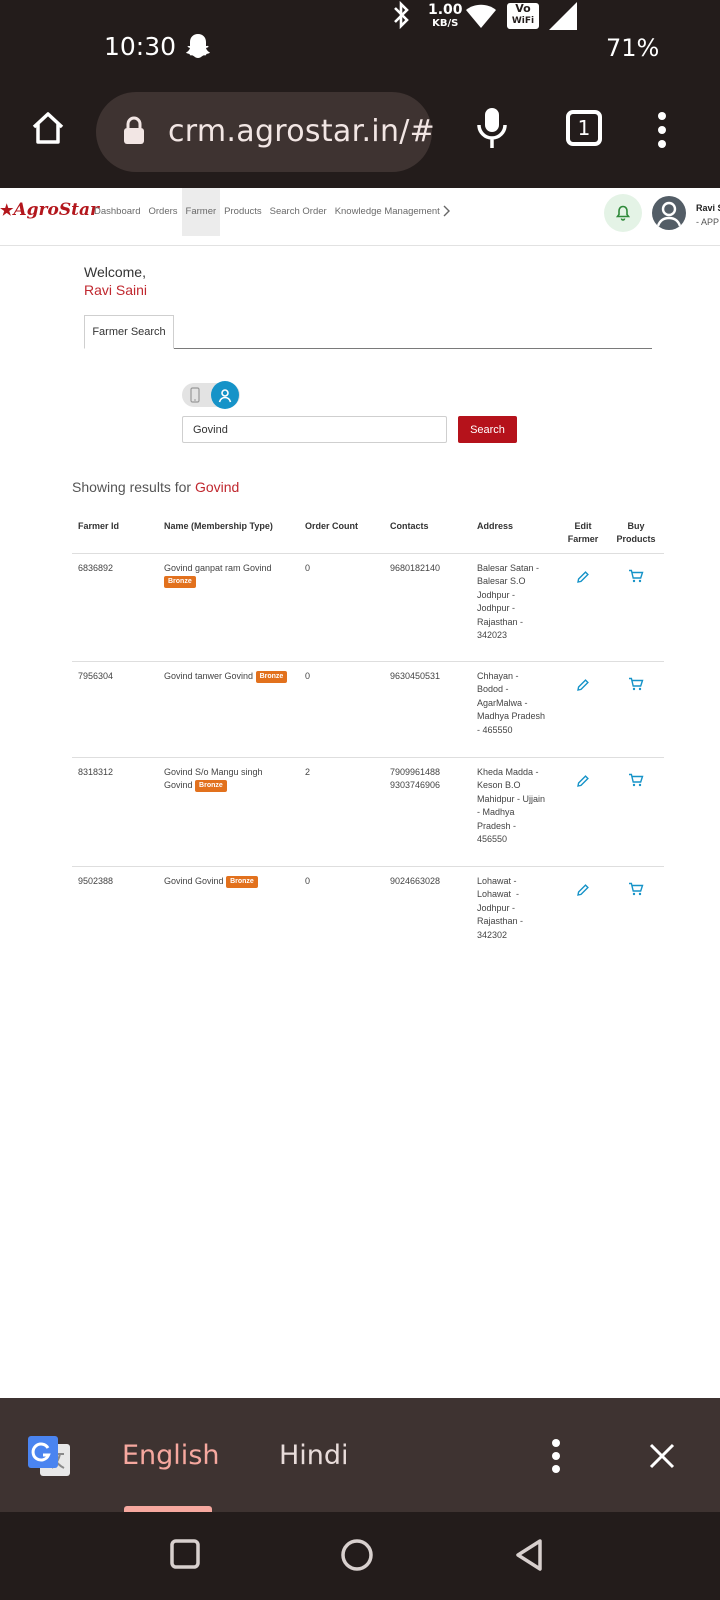 This screenshot has height=1600, width=720. What do you see at coordinates (96, 772) in the screenshot?
I see `farmer-id: 8318312` at bounding box center [96, 772].